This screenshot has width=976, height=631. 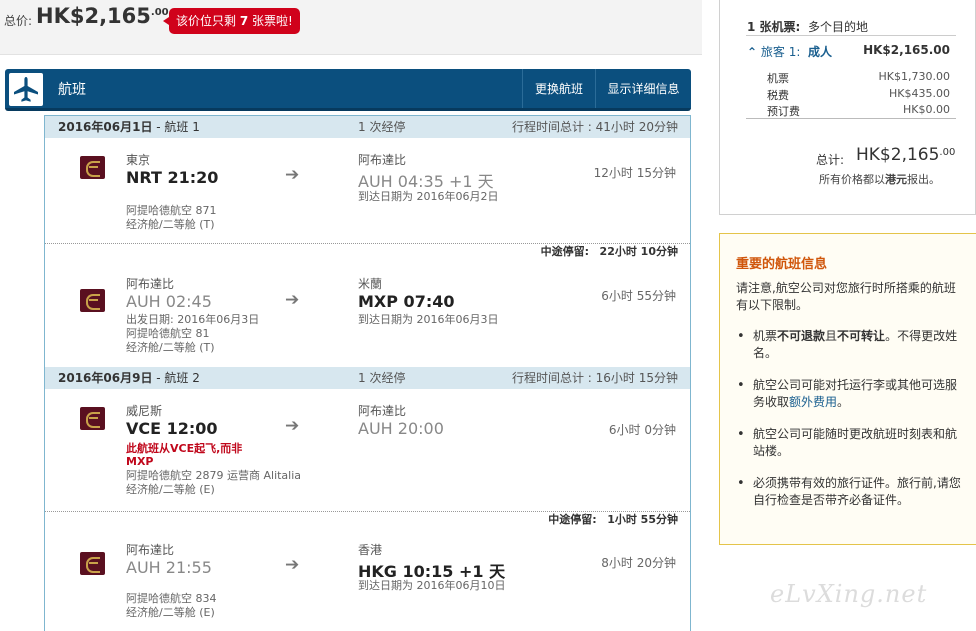 What do you see at coordinates (172, 177) in the screenshot?
I see `departure-time: NRT 21:20` at bounding box center [172, 177].